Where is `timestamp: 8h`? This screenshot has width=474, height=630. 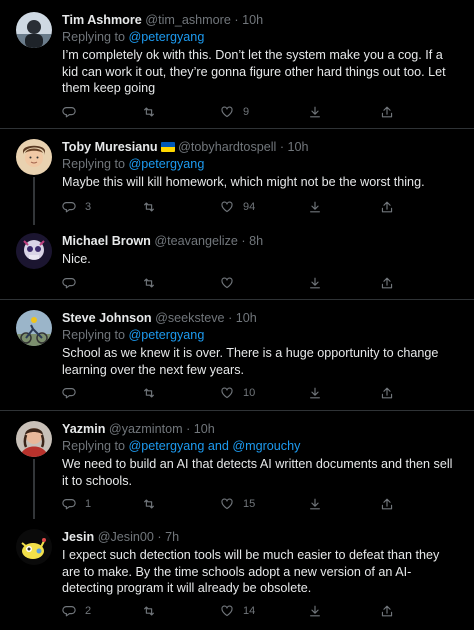 timestamp: 8h is located at coordinates (256, 241).